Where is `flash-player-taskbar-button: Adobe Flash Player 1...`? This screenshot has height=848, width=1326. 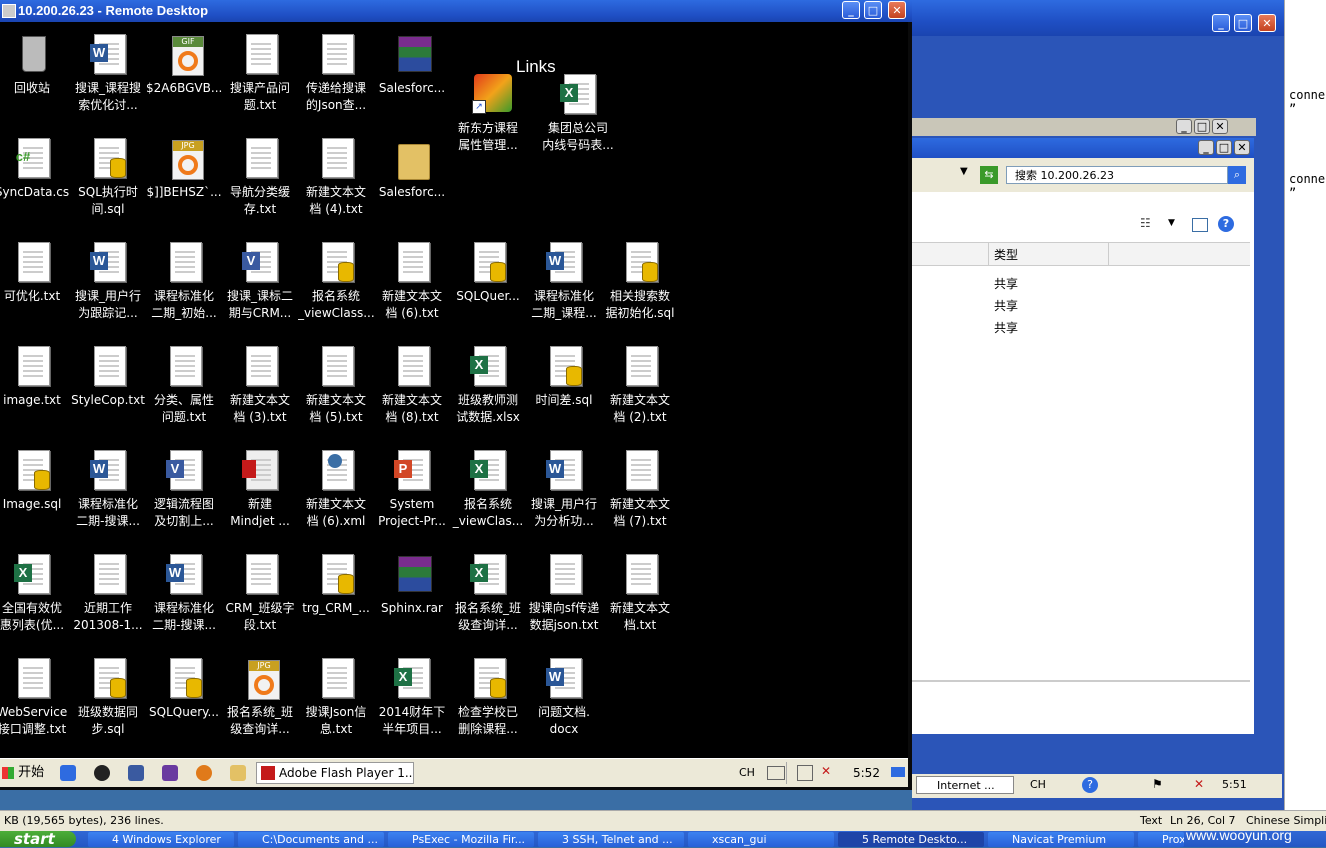
flash-player-taskbar-button: Adobe Flash Player 1... is located at coordinates (335, 773).